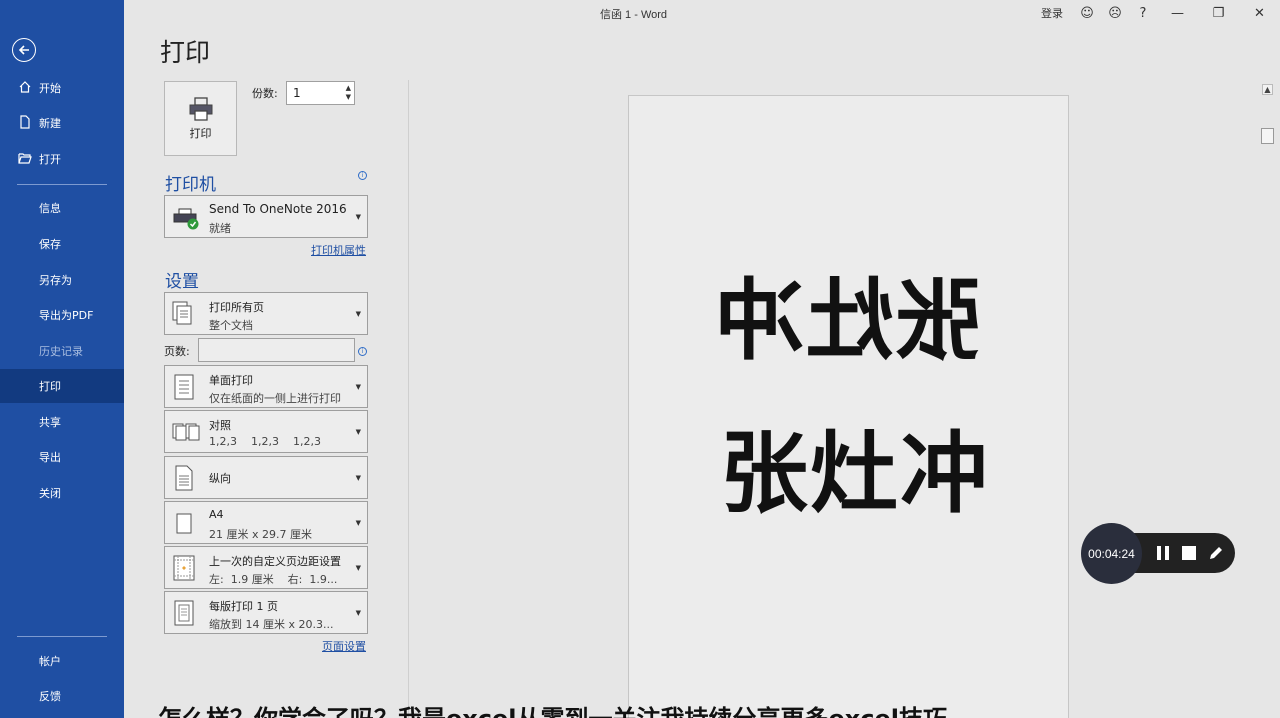 The image size is (1280, 718). I want to click on nav-feedback: 反馈, so click(62, 696).